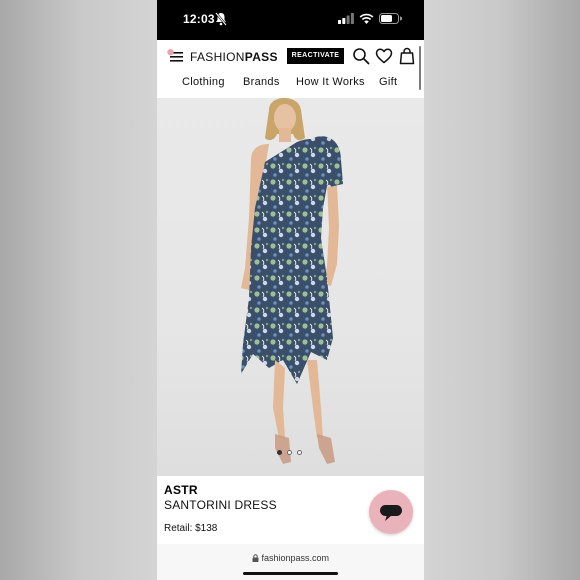 Image resolution: width=580 pixels, height=580 pixels. I want to click on status-bar: 12:03, so click(290, 20).